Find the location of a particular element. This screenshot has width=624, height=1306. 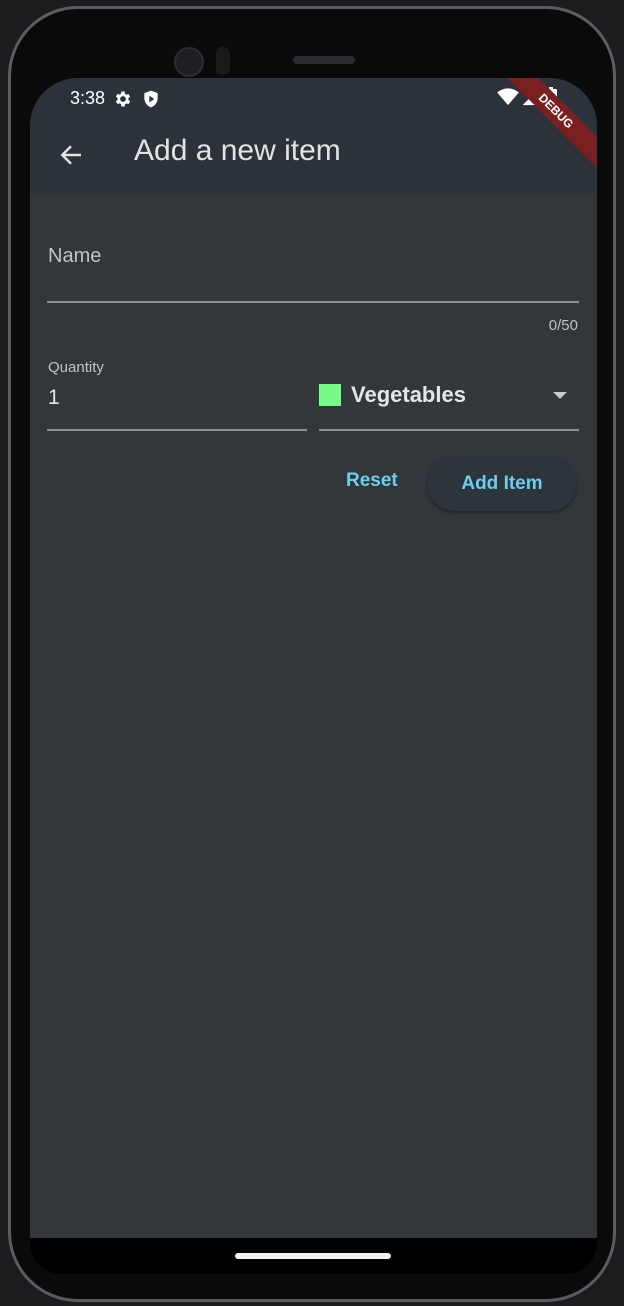

name-label: Name is located at coordinates (75, 256).